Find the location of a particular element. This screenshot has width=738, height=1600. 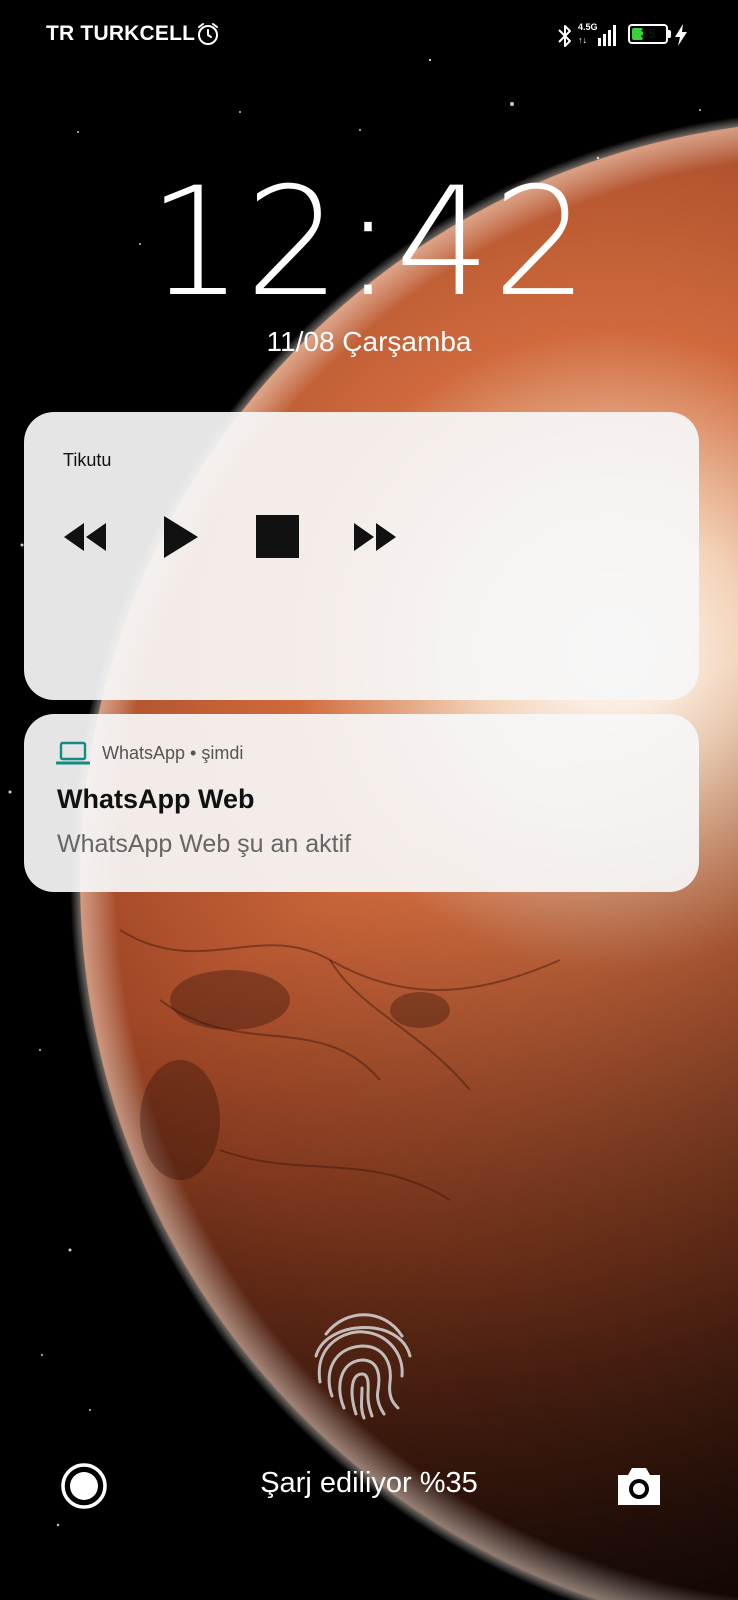

stop-icon is located at coordinates (278, 537).